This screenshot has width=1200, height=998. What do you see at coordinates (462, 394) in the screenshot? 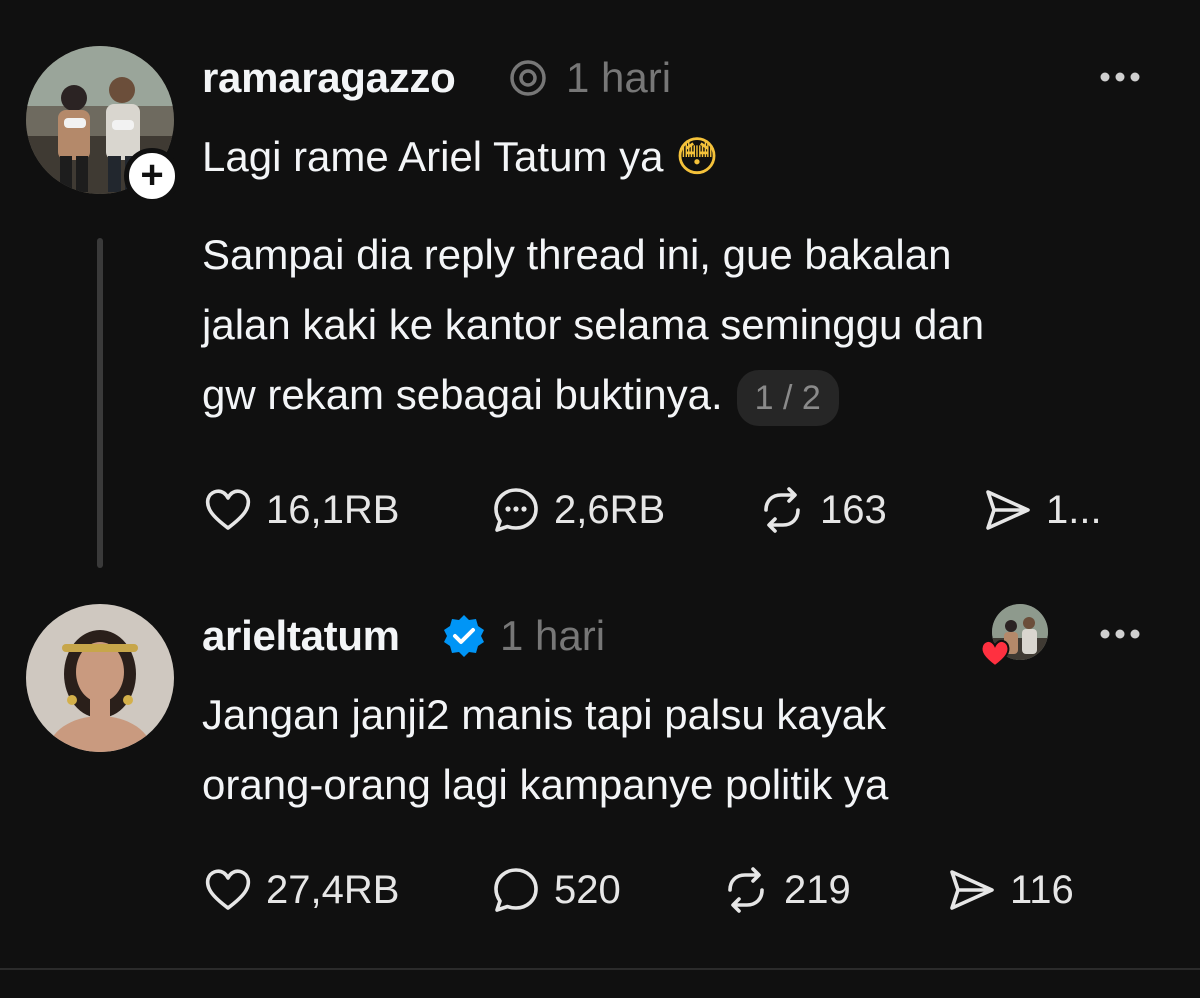
I see `post-body-line-3-text: gw rekam sebagai buktinya.` at bounding box center [462, 394].